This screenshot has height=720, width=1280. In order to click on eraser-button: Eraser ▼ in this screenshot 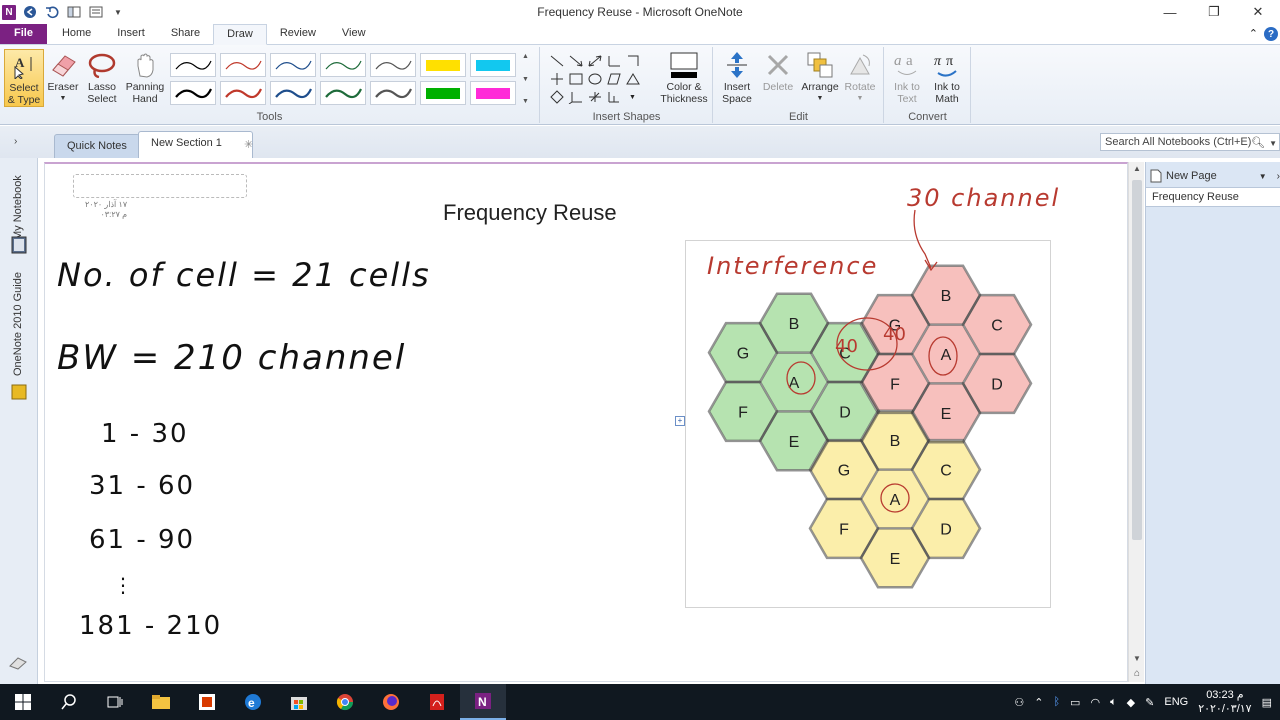, I will do `click(63, 78)`.